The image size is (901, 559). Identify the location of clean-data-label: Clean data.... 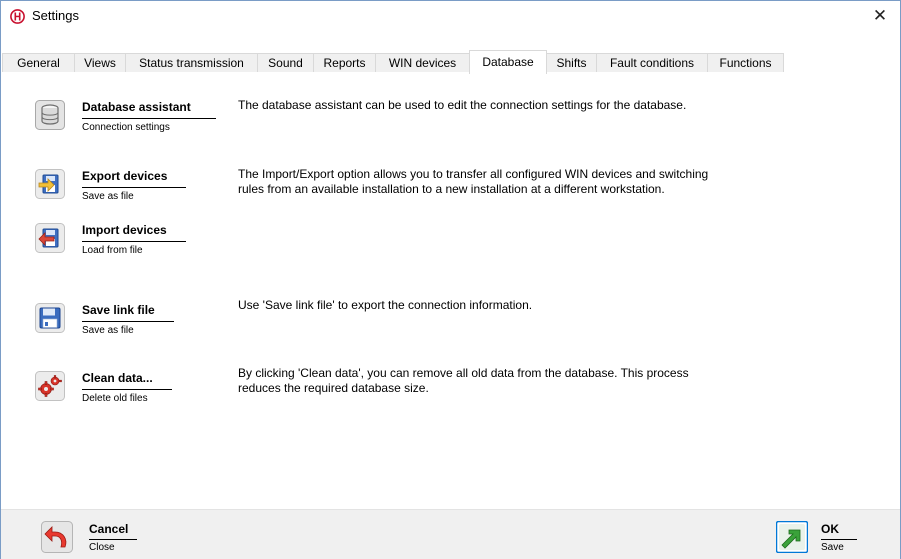
(117, 378).